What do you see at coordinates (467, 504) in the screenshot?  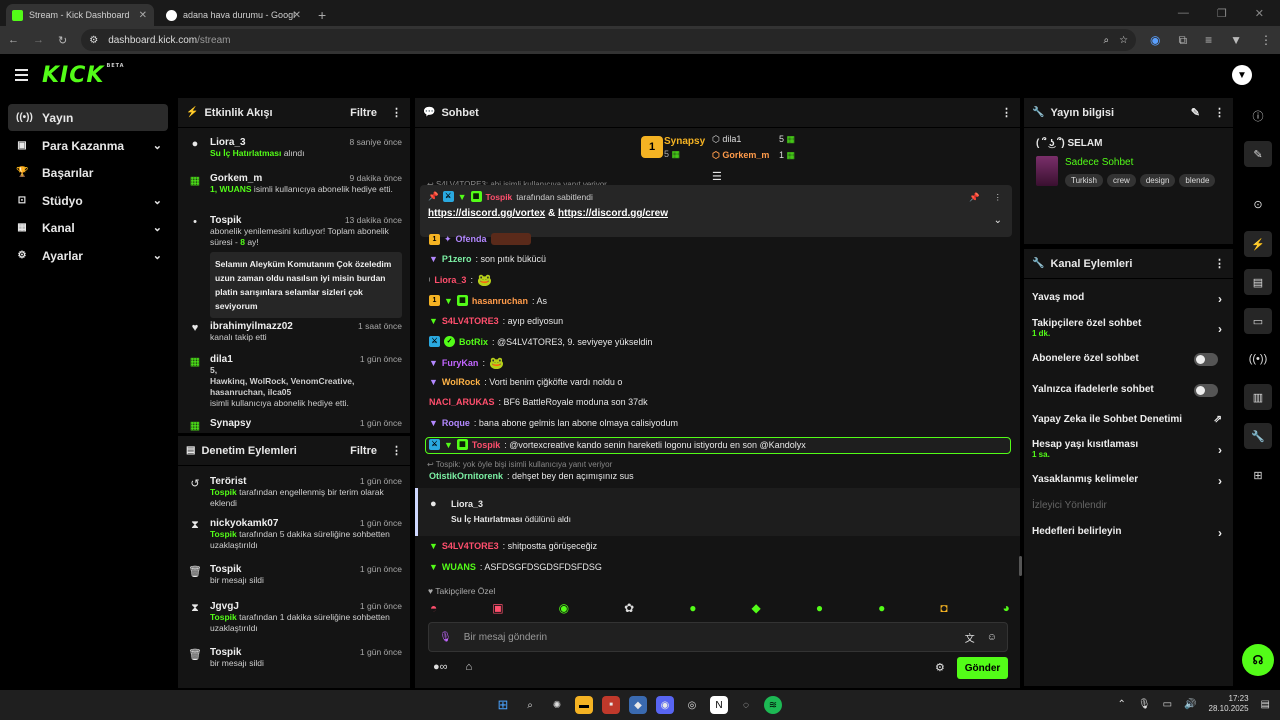 I see `event-user: Liora_3` at bounding box center [467, 504].